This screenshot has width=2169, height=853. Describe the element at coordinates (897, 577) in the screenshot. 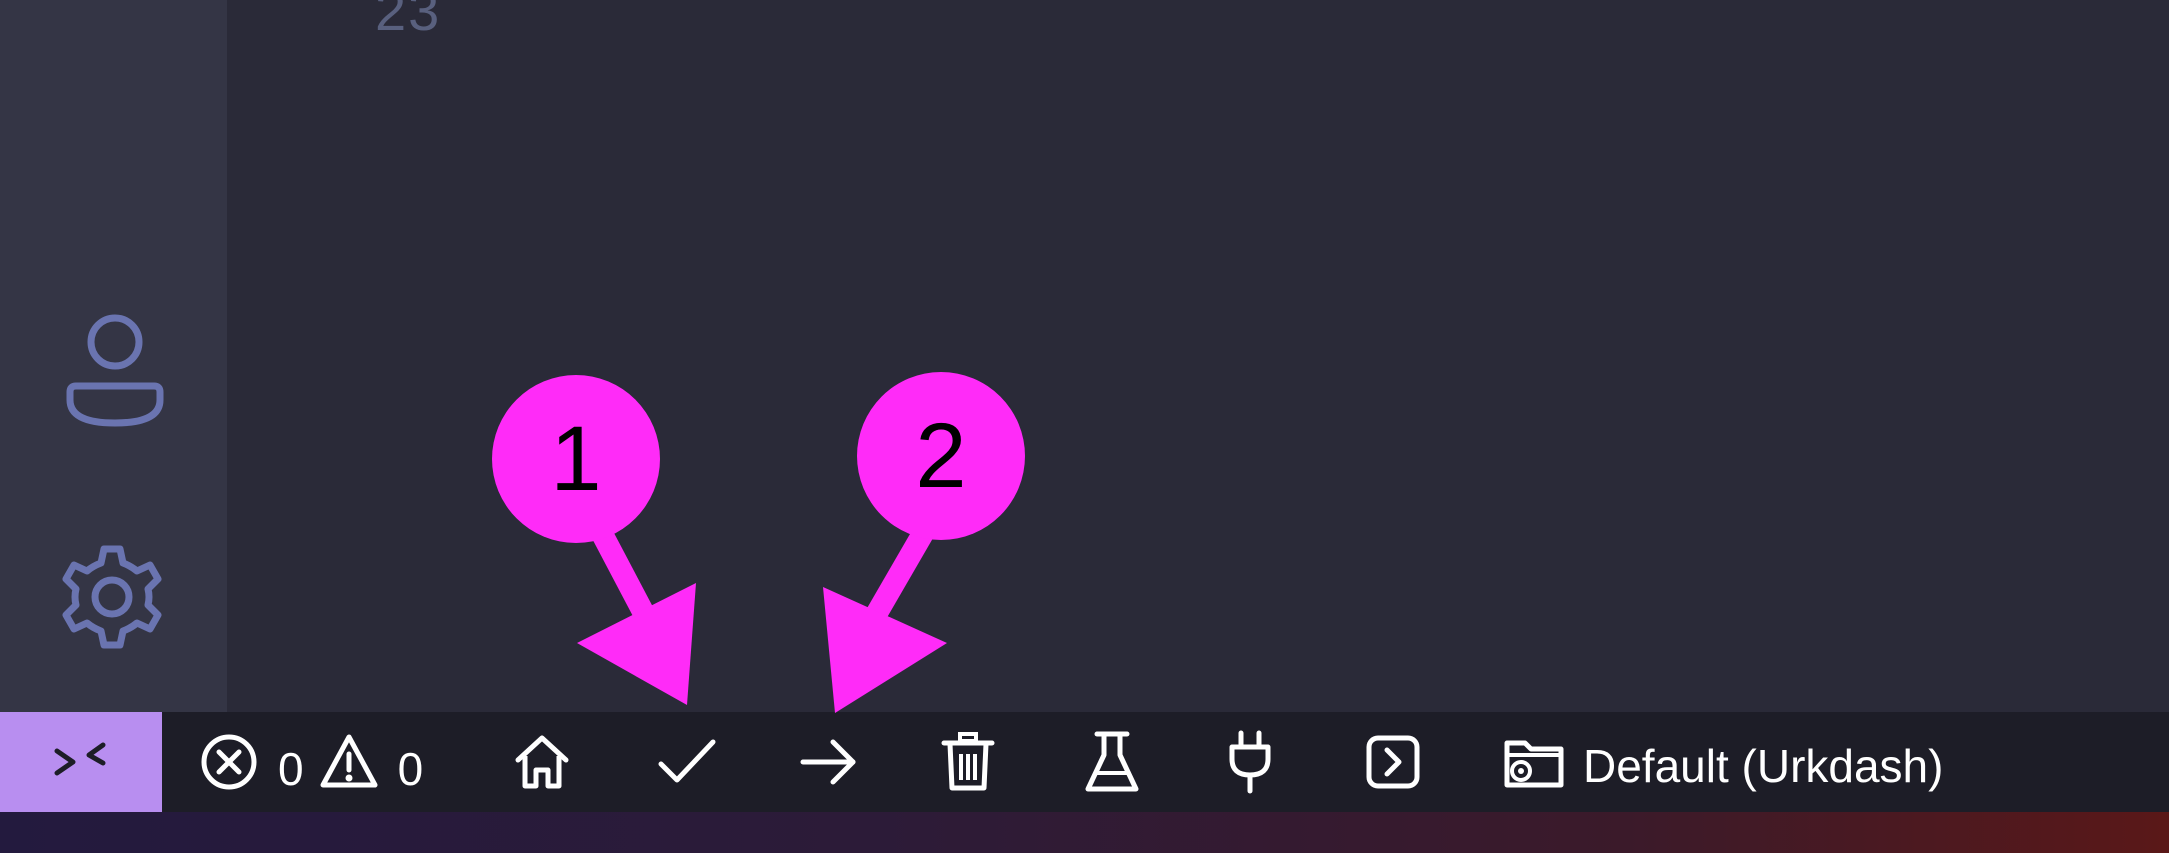

I see `callout-2-arrow-shaft` at that location.